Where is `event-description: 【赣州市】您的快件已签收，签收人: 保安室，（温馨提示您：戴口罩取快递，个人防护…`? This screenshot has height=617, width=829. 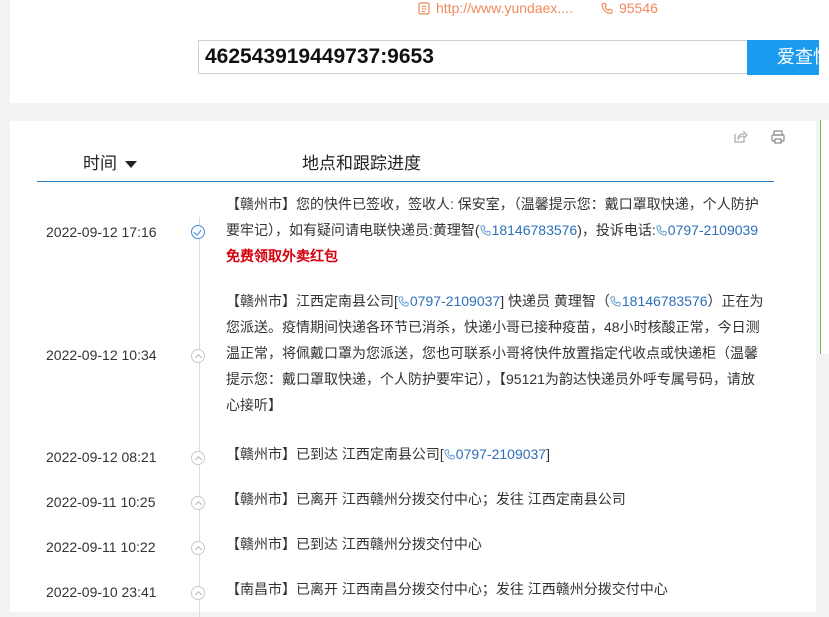
event-description: 【赣州市】您的快件已签收，签收人: 保安室，（温馨提示您：戴口罩取快递，个人防护… is located at coordinates (496, 230).